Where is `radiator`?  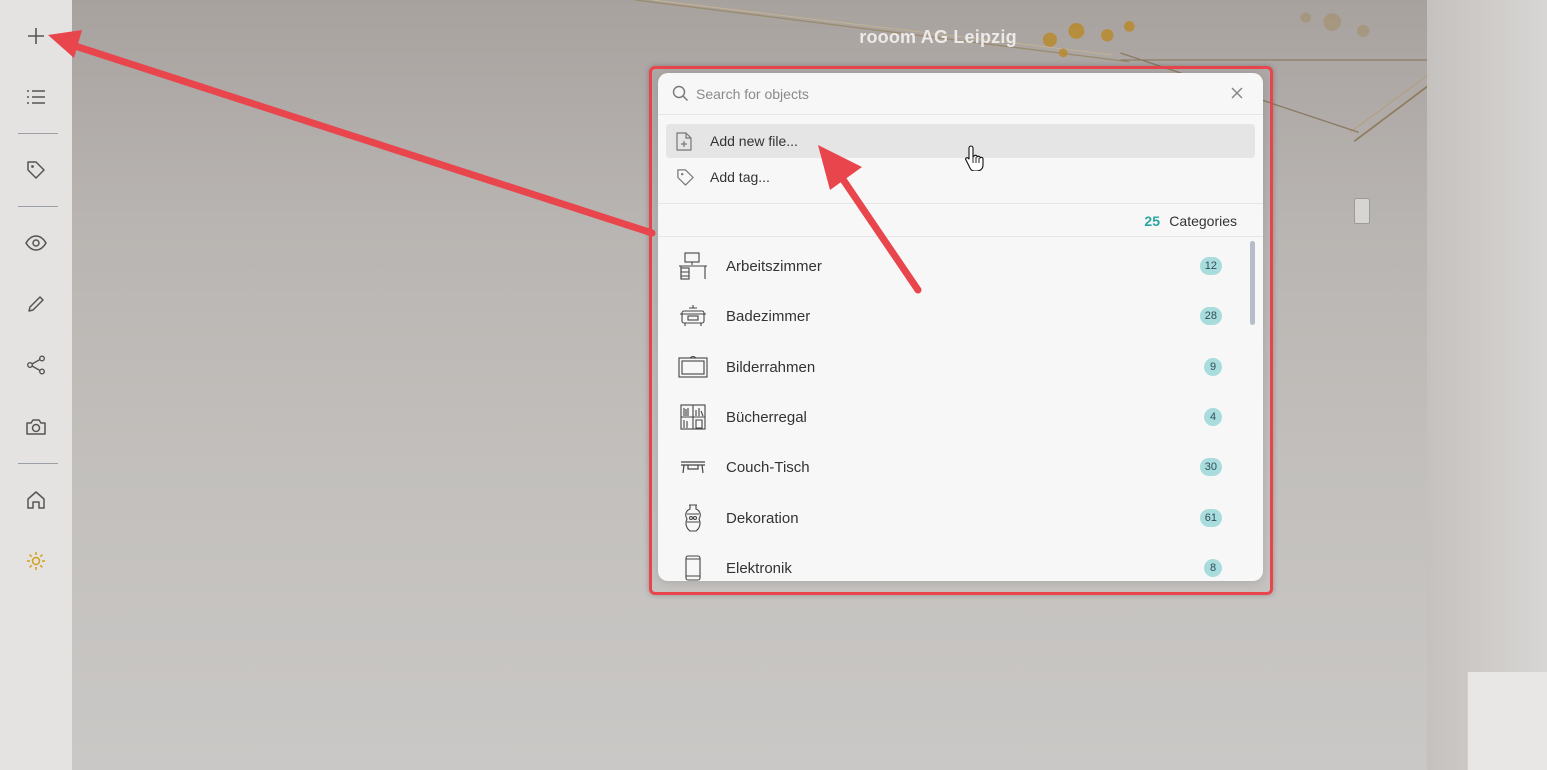
radiator is located at coordinates (1507, 721).